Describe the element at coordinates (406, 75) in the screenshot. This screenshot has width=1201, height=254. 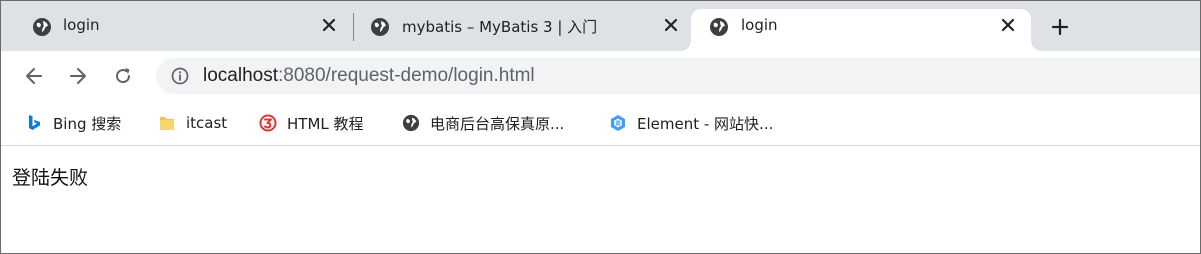
I see `url-path: :8080/request-demo/login.html` at that location.